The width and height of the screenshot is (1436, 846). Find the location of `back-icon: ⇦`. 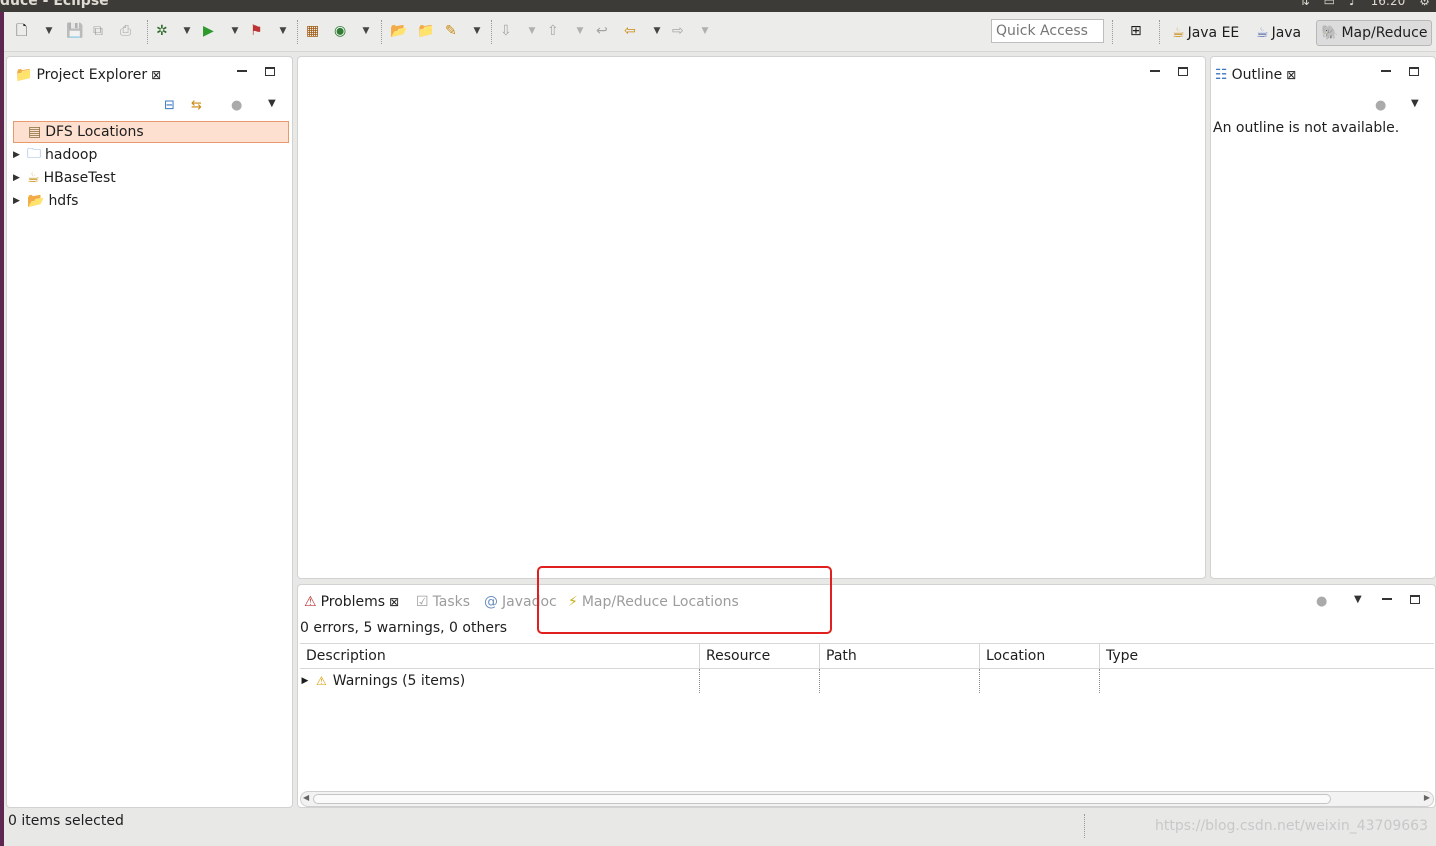

back-icon: ⇦ is located at coordinates (630, 31).